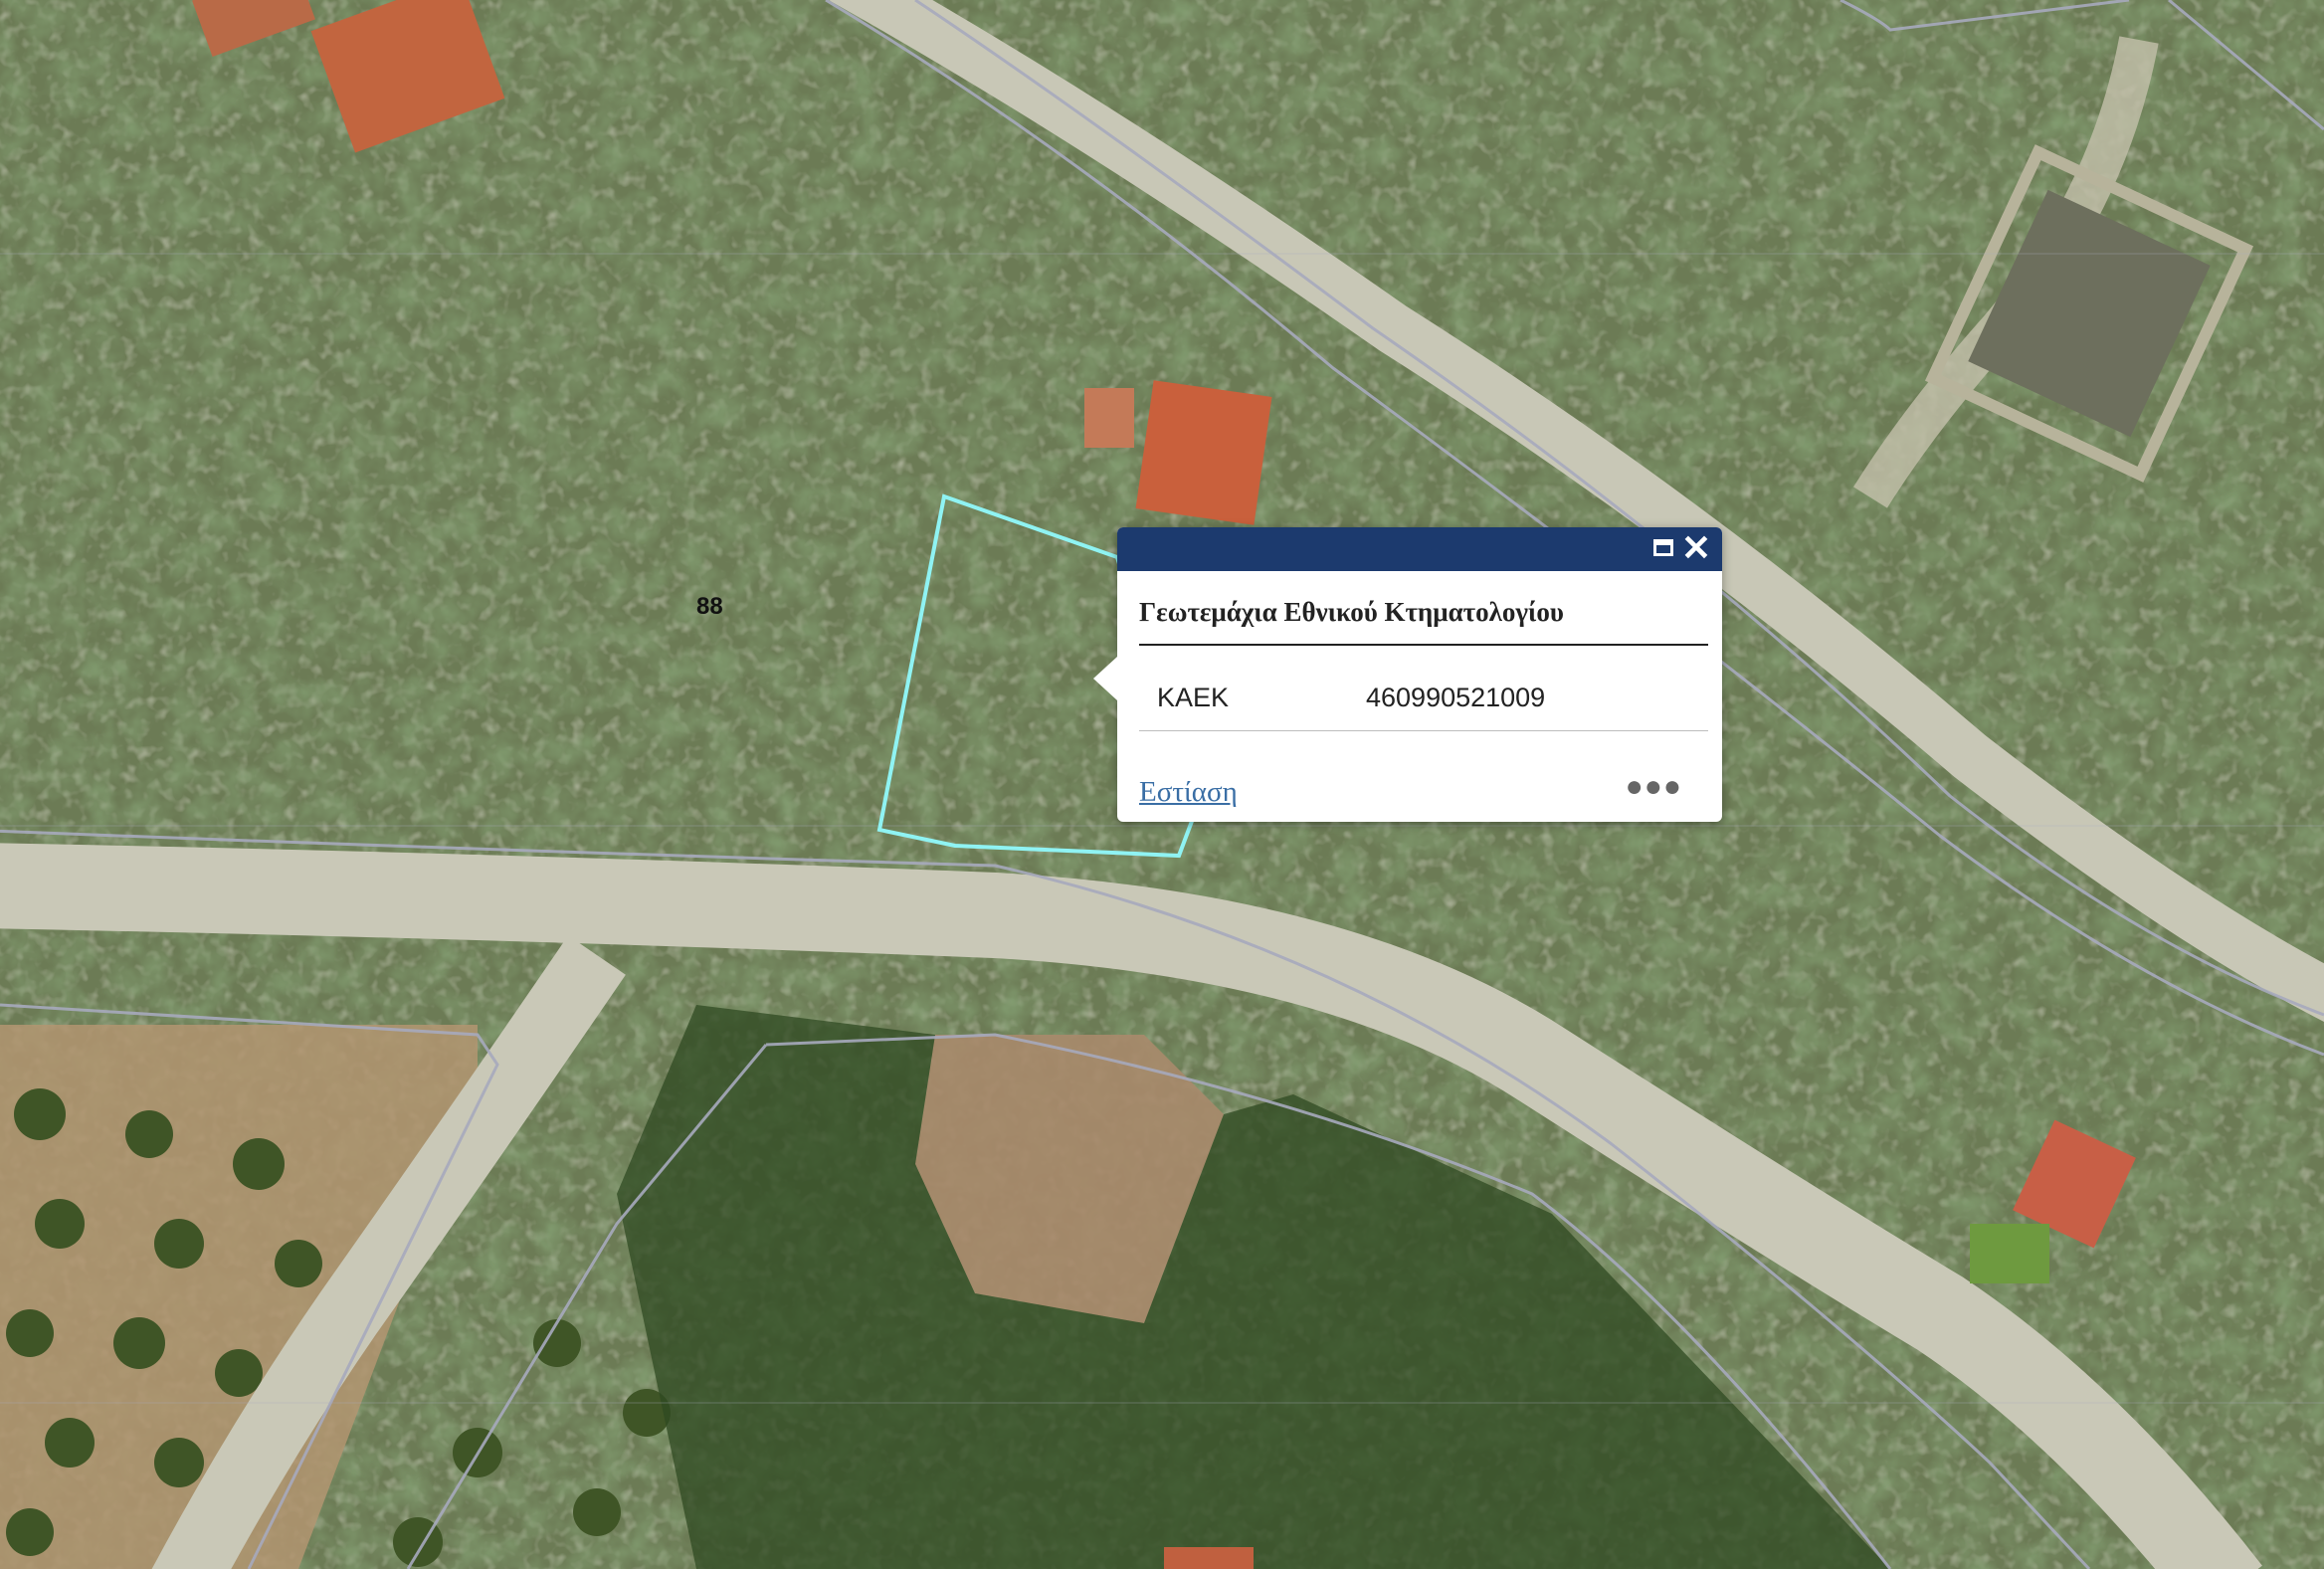 This screenshot has height=1569, width=2324. What do you see at coordinates (1105, 678) in the screenshot?
I see `popup-pointer` at bounding box center [1105, 678].